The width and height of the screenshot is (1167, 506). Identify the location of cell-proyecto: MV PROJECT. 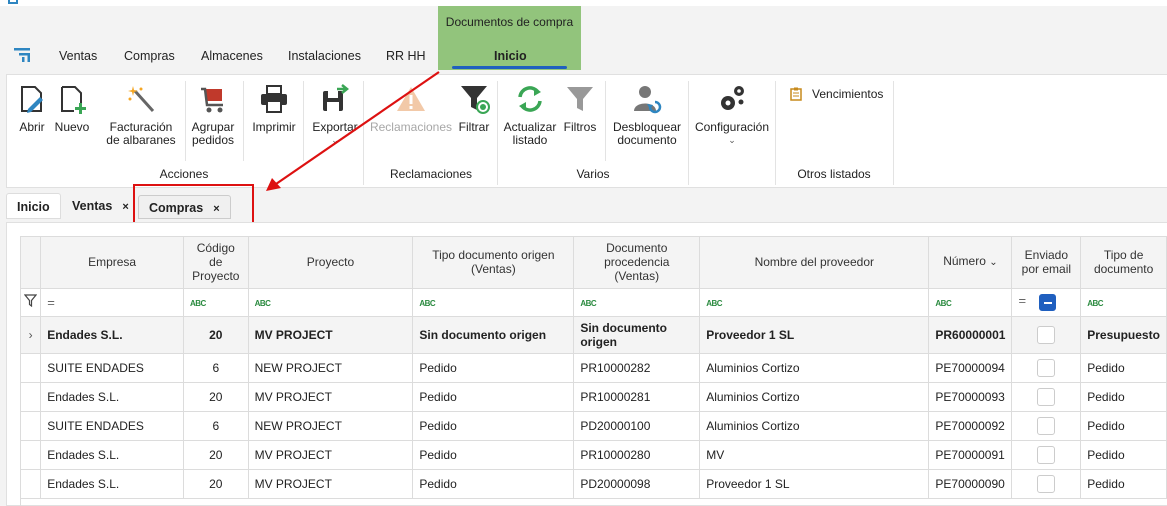
(331, 335).